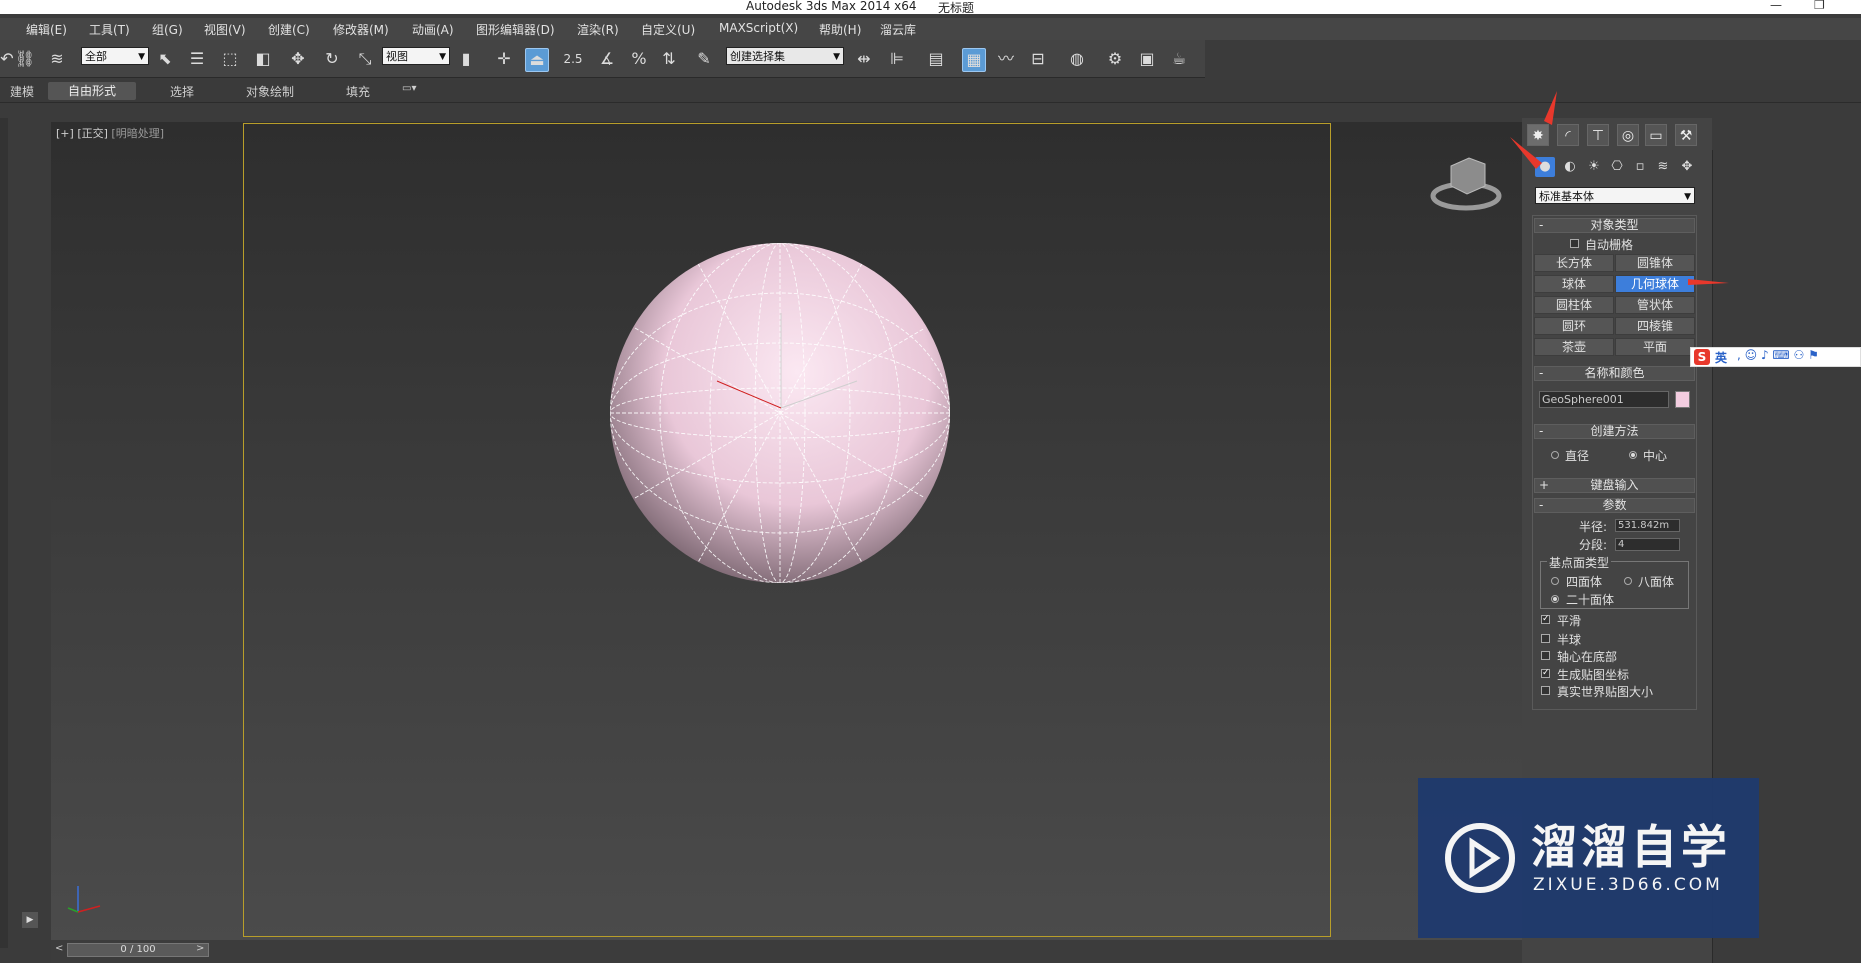  I want to click on rotate-icon: ↻, so click(332, 59).